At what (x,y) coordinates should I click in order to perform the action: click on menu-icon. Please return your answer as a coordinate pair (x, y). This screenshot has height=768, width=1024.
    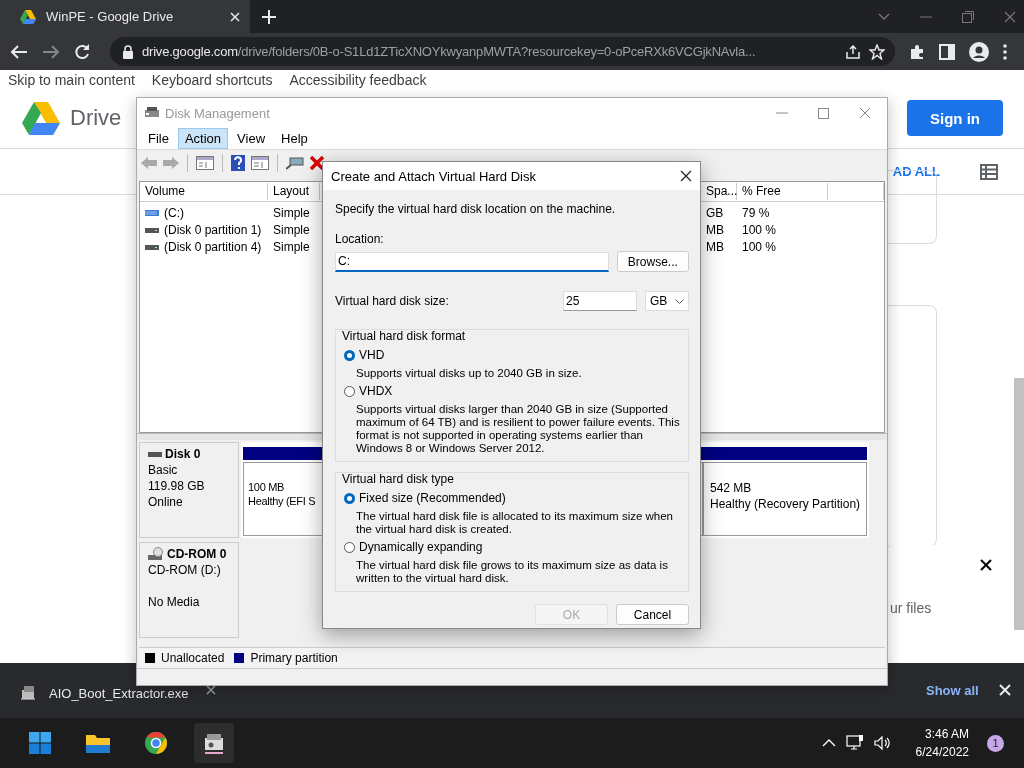
    Looking at the image, I should click on (1005, 51).